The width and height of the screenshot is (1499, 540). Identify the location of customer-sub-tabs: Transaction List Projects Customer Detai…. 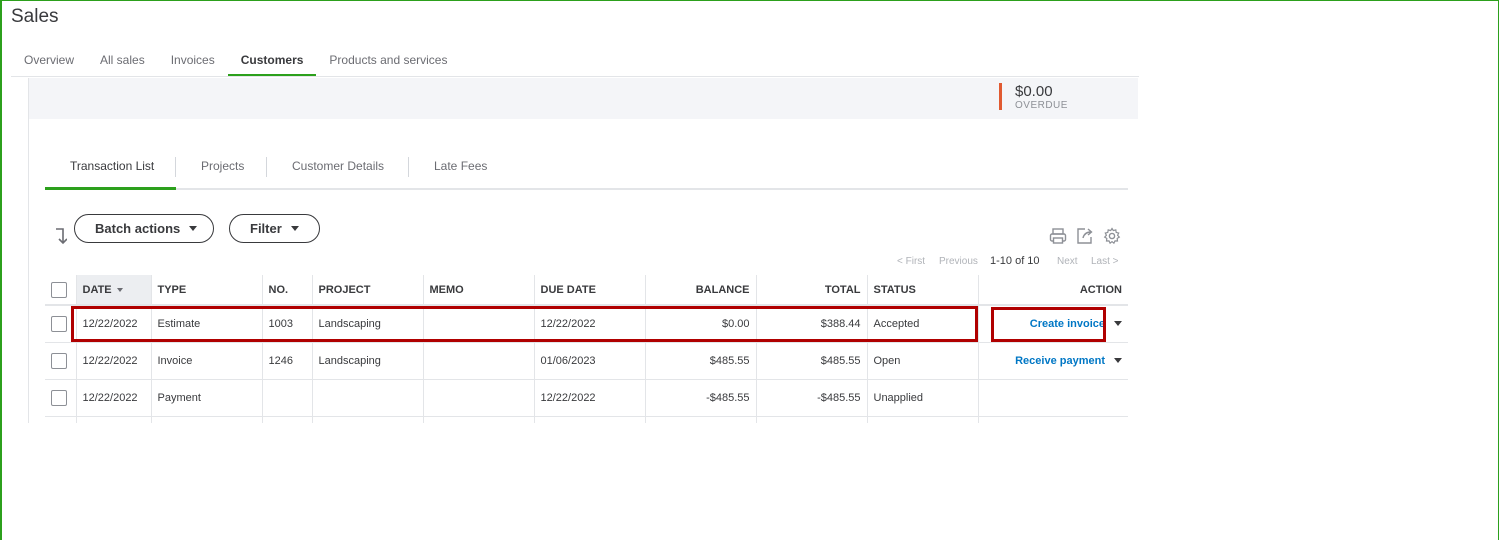
(586, 171).